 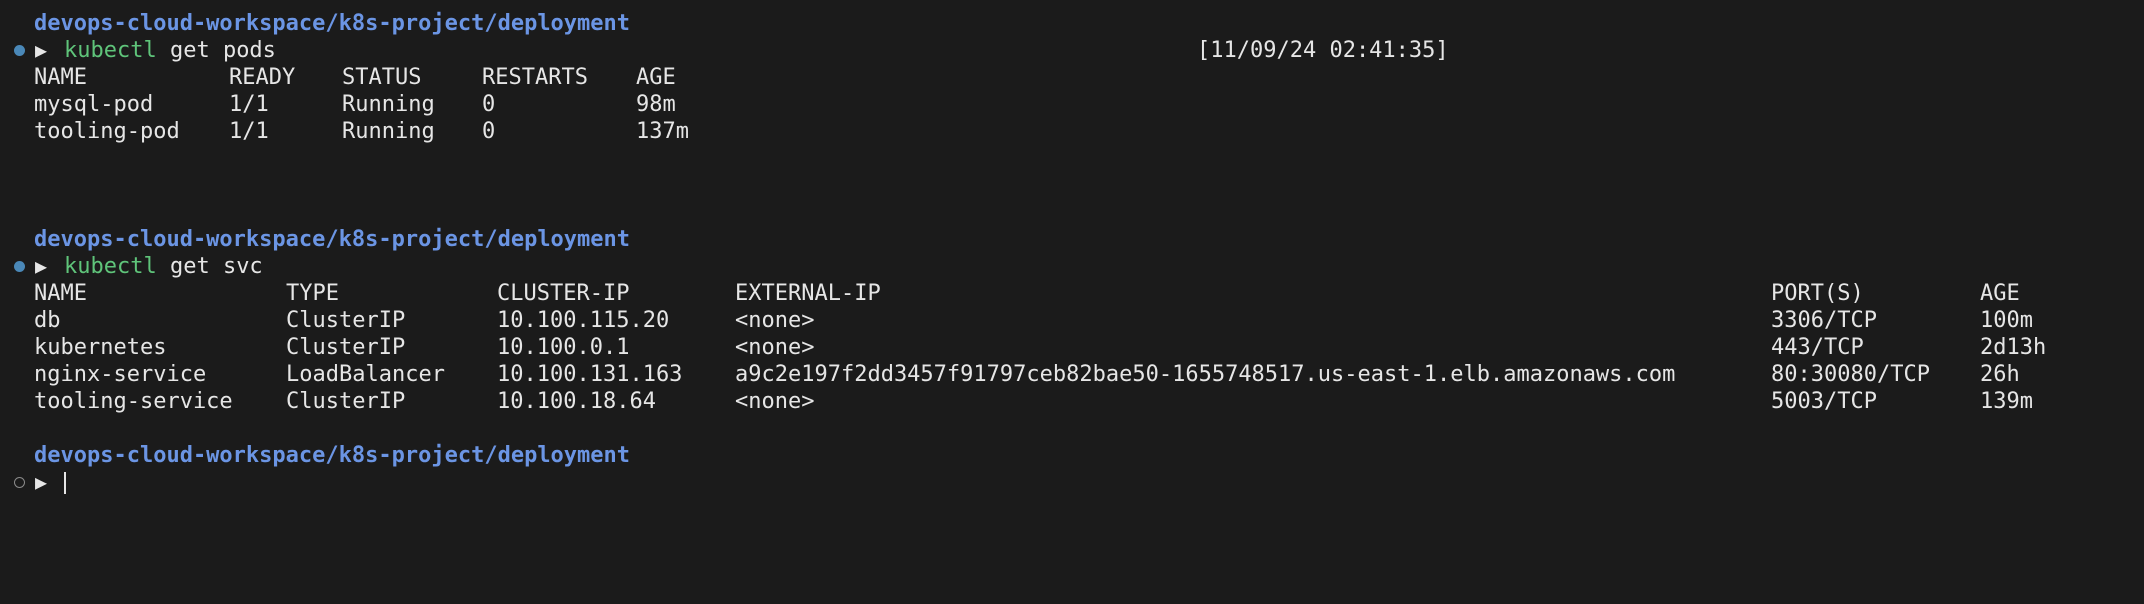 I want to click on table-cell: 98m, so click(x=656, y=104).